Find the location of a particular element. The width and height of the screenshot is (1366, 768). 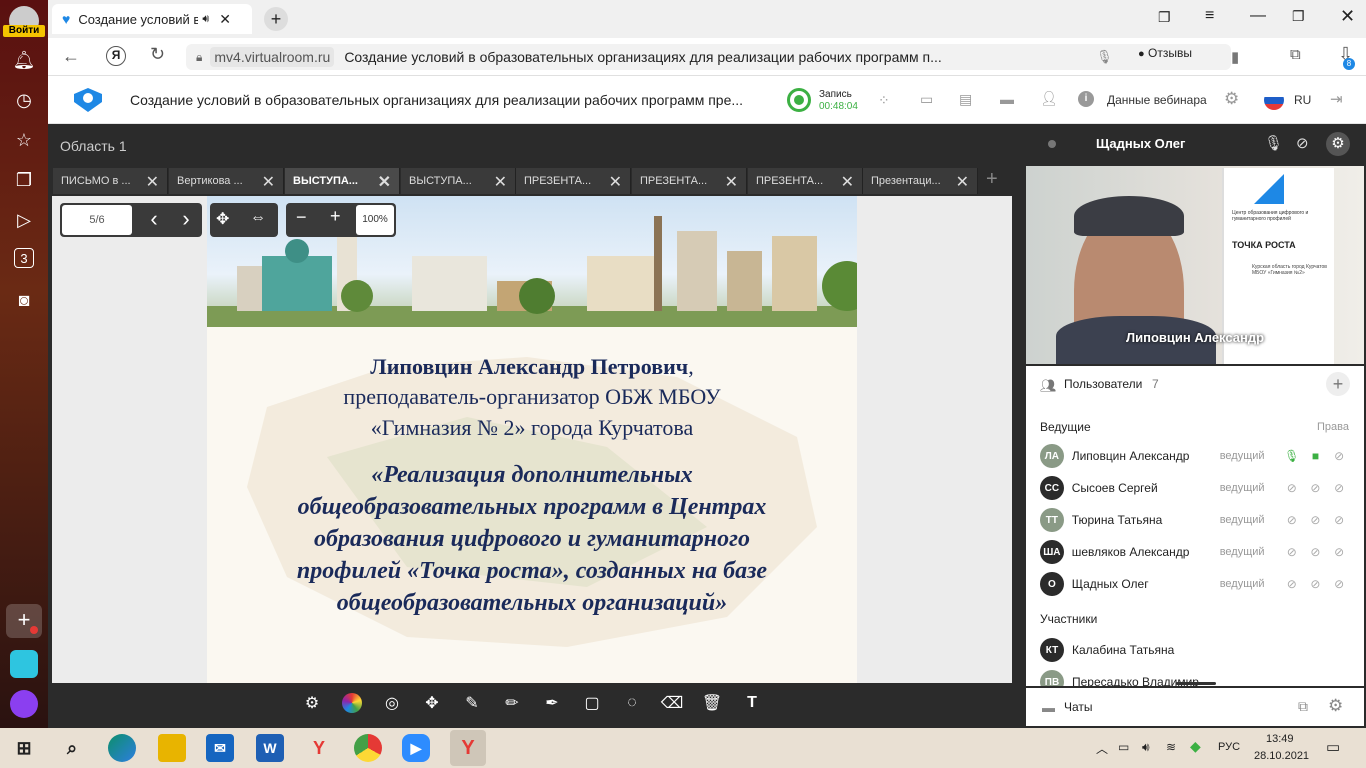

move-icon: ✥ is located at coordinates (222, 219).